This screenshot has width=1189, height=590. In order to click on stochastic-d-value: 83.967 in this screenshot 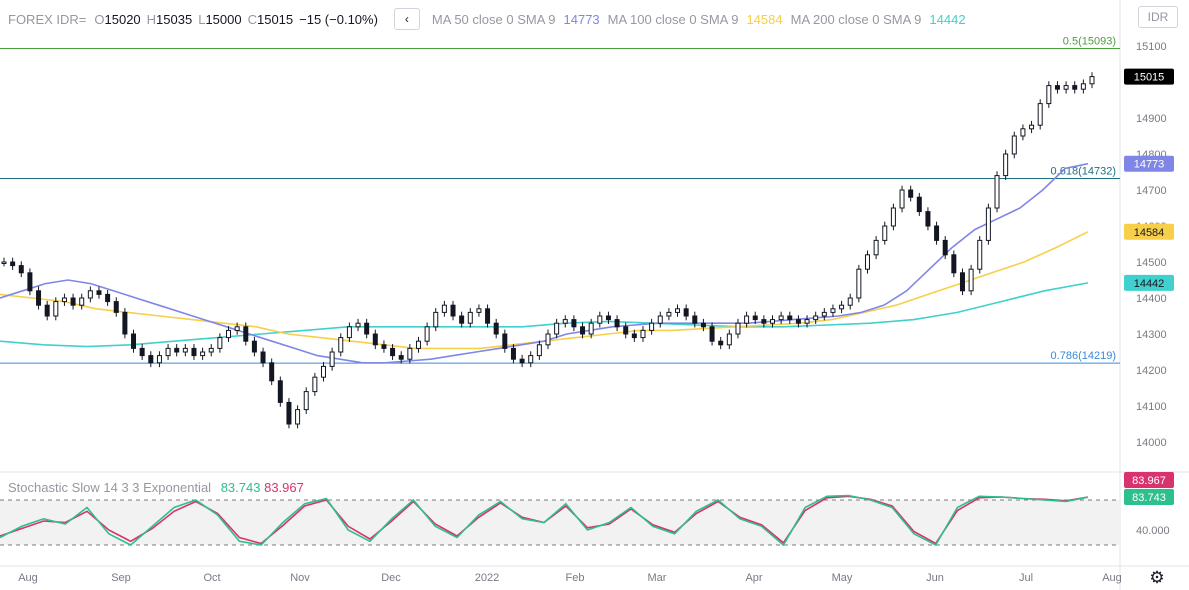, I will do `click(284, 487)`.